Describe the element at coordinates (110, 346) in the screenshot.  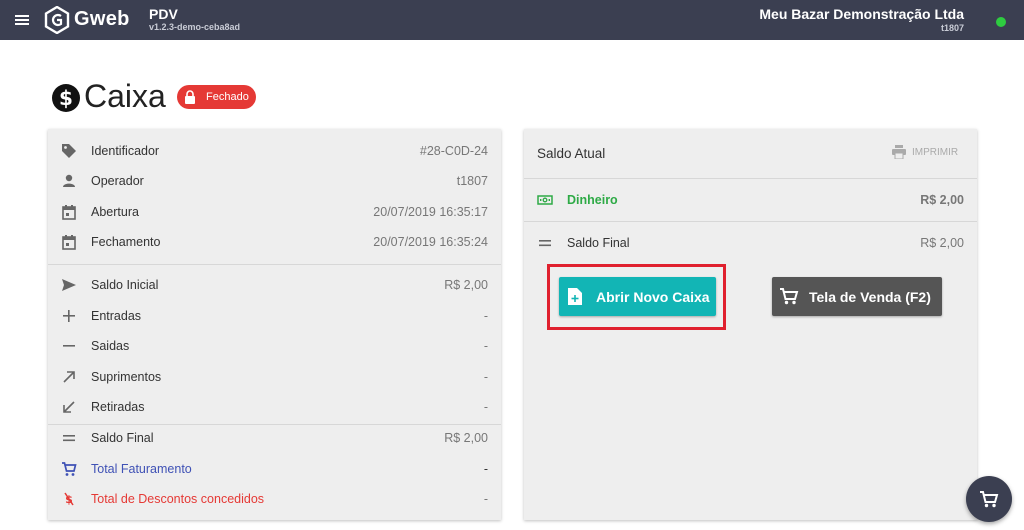
I see `info-label: Saidas` at that location.